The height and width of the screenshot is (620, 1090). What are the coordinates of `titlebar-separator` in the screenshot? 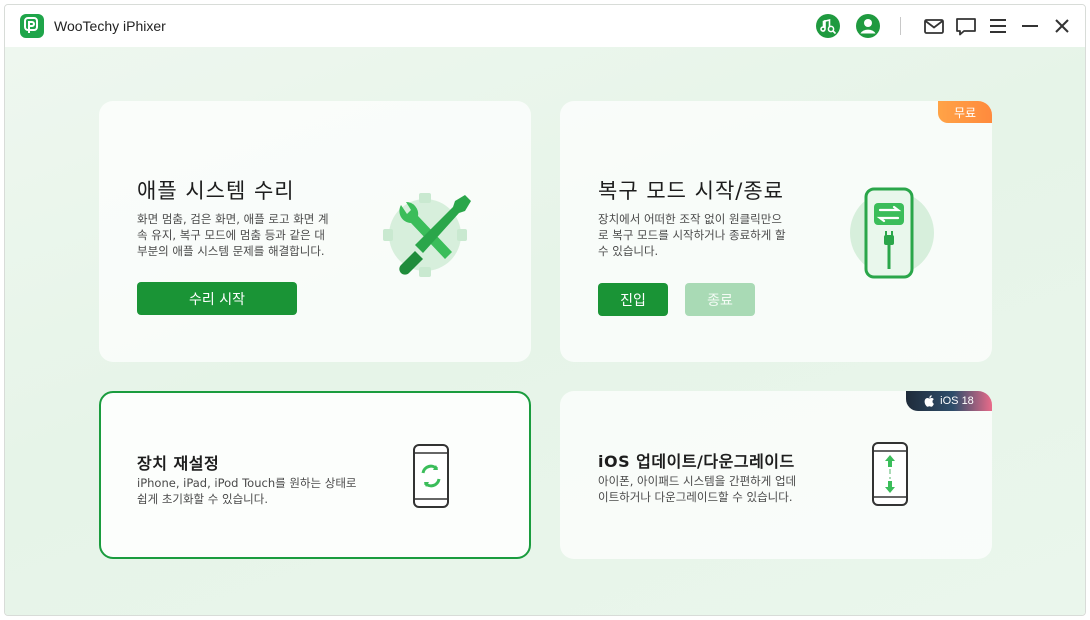 It's located at (900, 26).